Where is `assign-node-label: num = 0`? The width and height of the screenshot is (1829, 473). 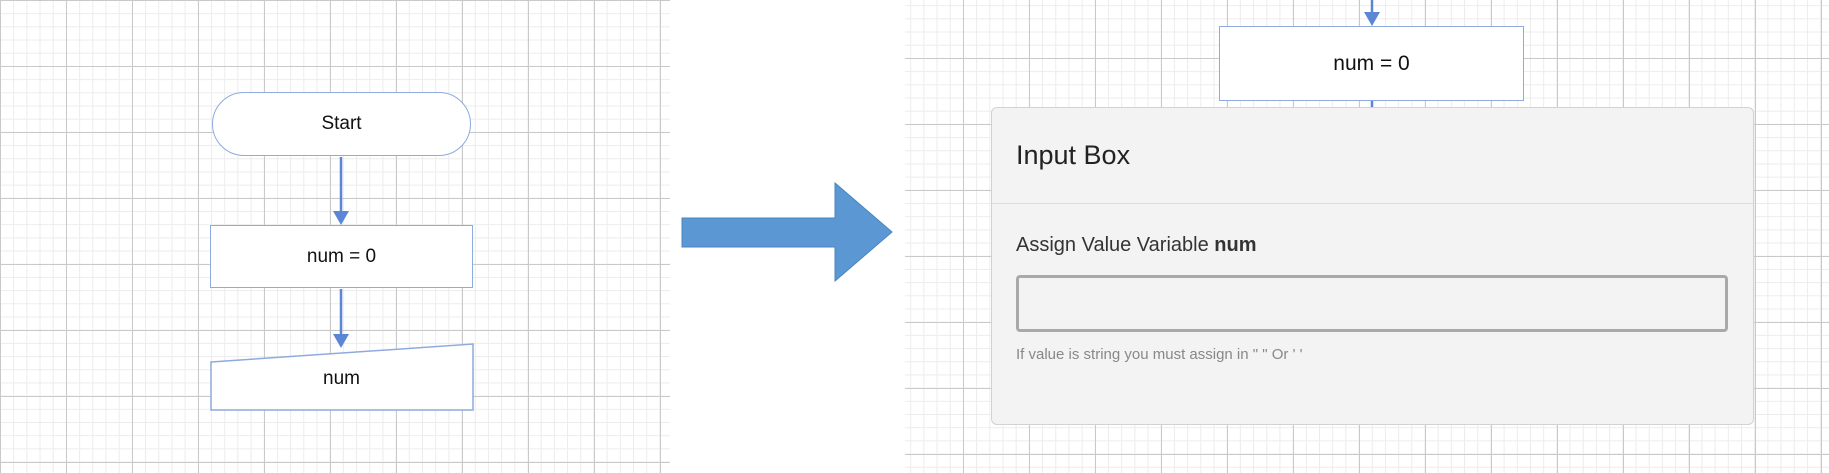 assign-node-label: num = 0 is located at coordinates (341, 256).